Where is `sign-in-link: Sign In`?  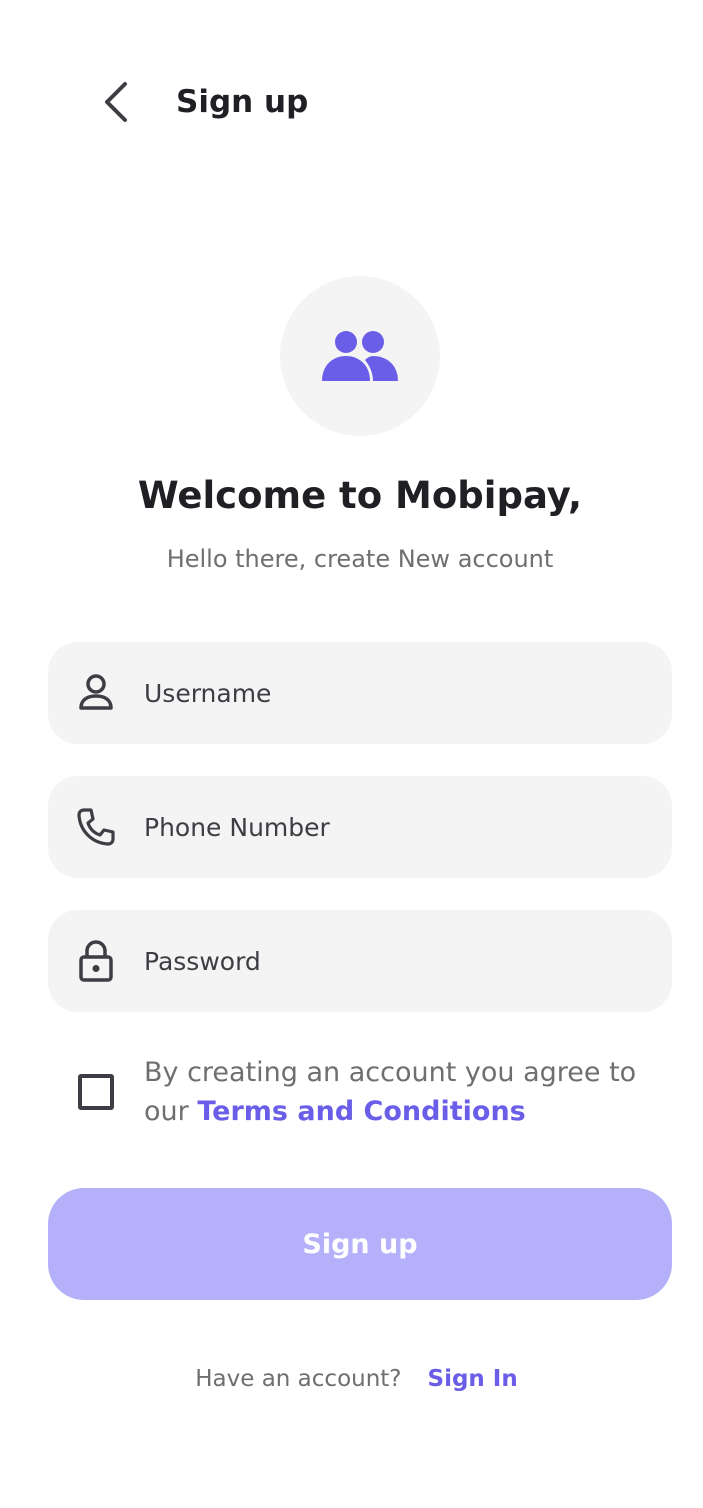
sign-in-link: Sign In is located at coordinates (473, 1379).